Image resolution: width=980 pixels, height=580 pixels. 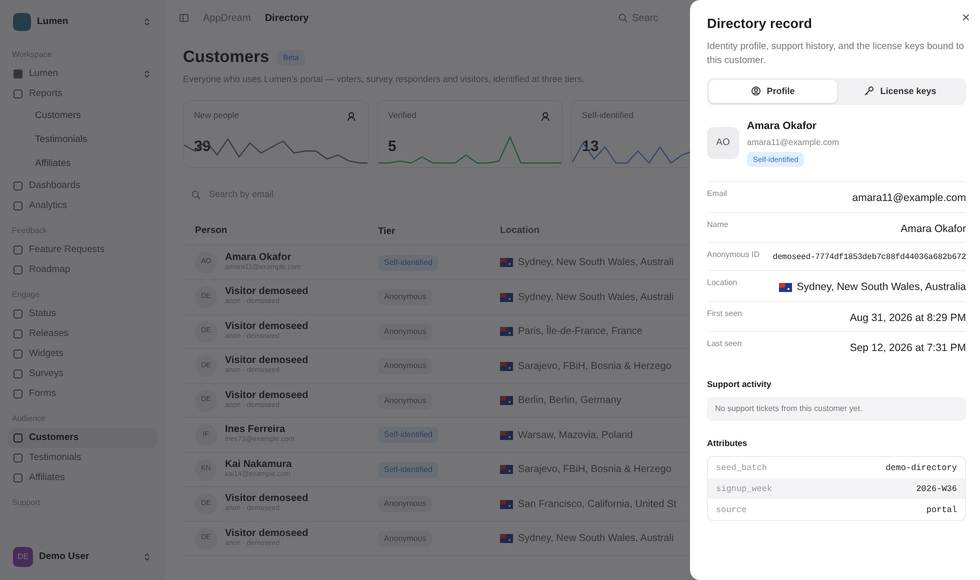 What do you see at coordinates (64, 557) in the screenshot?
I see `user-name: Demo User` at bounding box center [64, 557].